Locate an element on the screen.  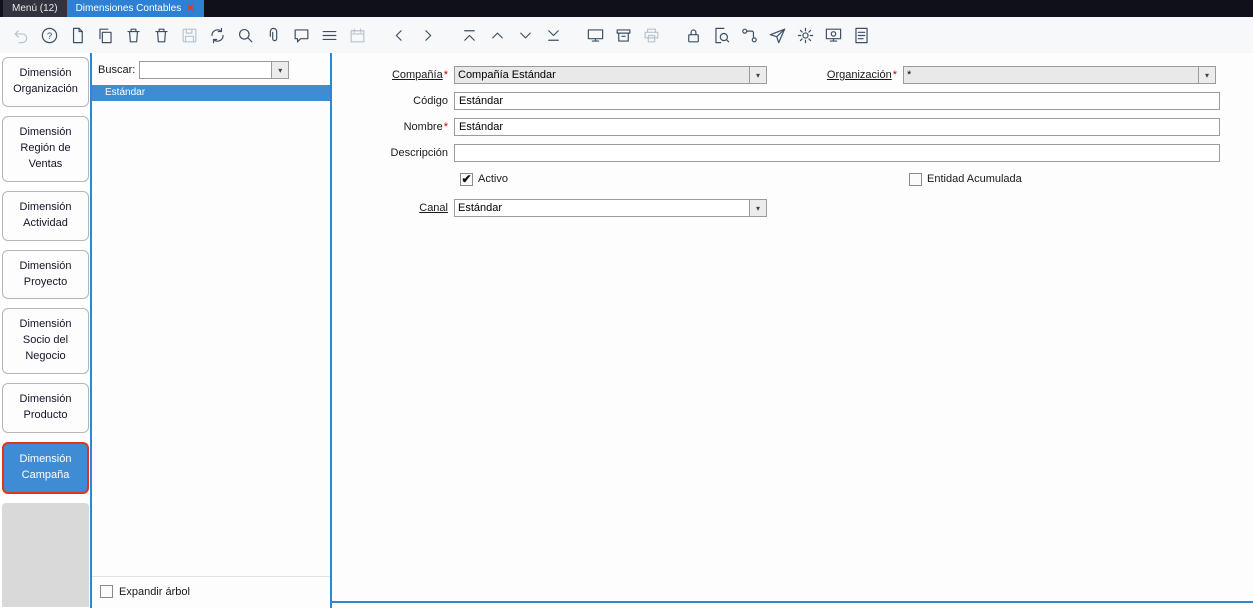
help-button is located at coordinates (49, 35).